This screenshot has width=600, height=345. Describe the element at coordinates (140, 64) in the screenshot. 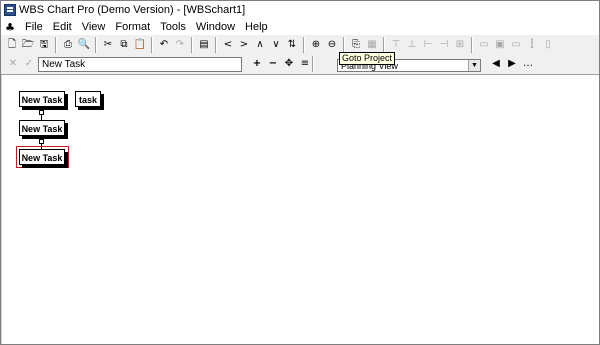

I see `task-name-input: New Task` at that location.